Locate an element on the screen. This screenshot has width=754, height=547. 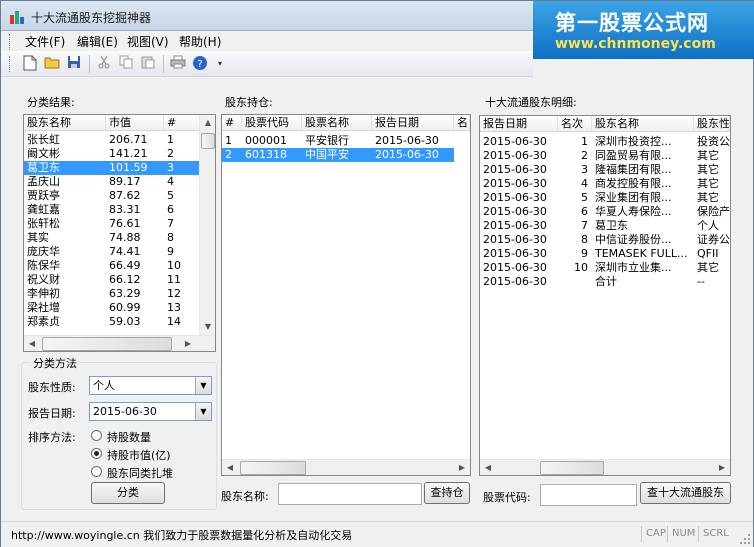
scroll-up-icon: ▲ is located at coordinates (207, 123).